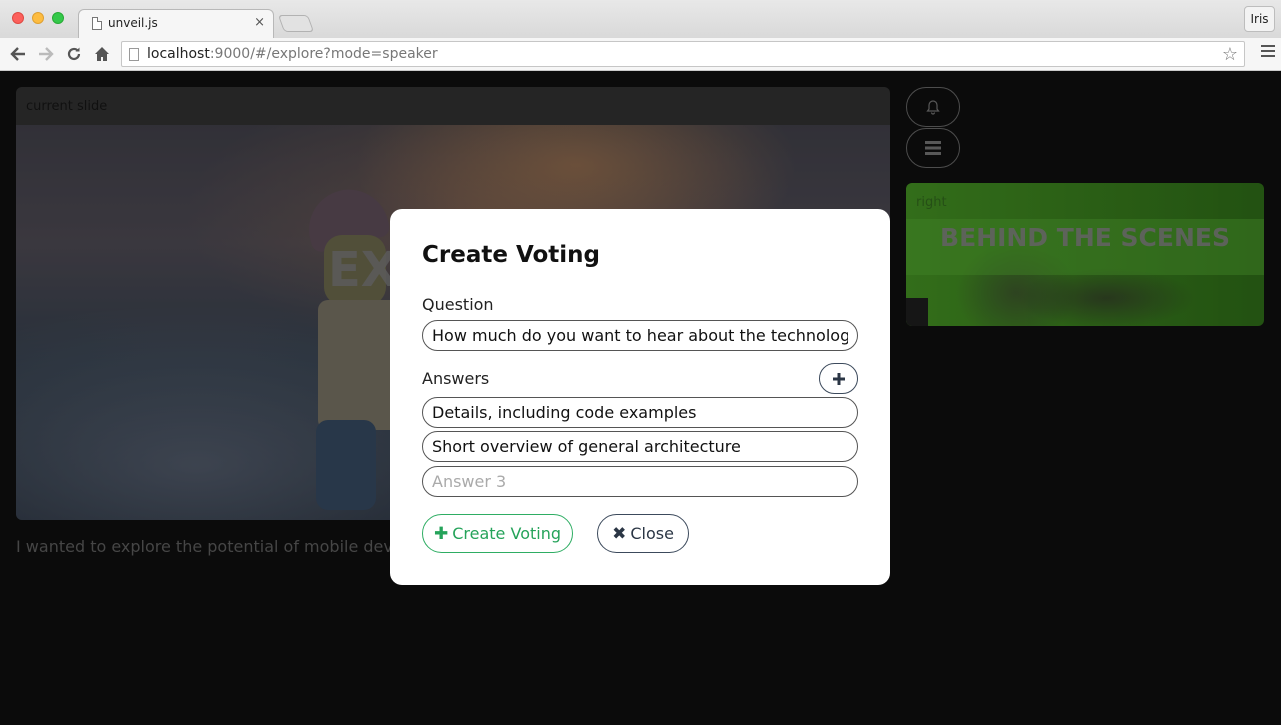 This screenshot has height=725, width=1281. Describe the element at coordinates (619, 533) in the screenshot. I see `close-icon: ✖` at that location.